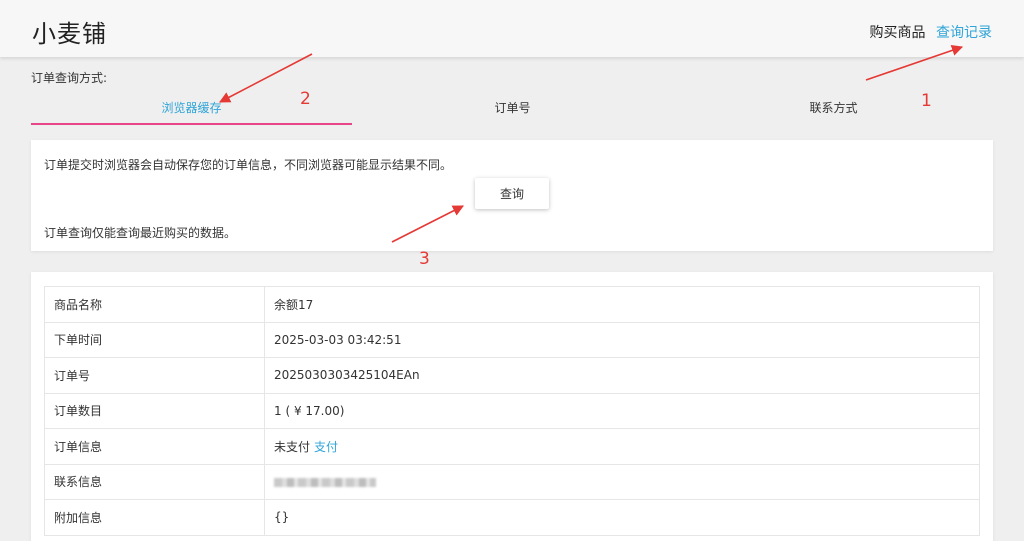  Describe the element at coordinates (833, 107) in the screenshot. I see `tab-contact: 联系方式` at that location.